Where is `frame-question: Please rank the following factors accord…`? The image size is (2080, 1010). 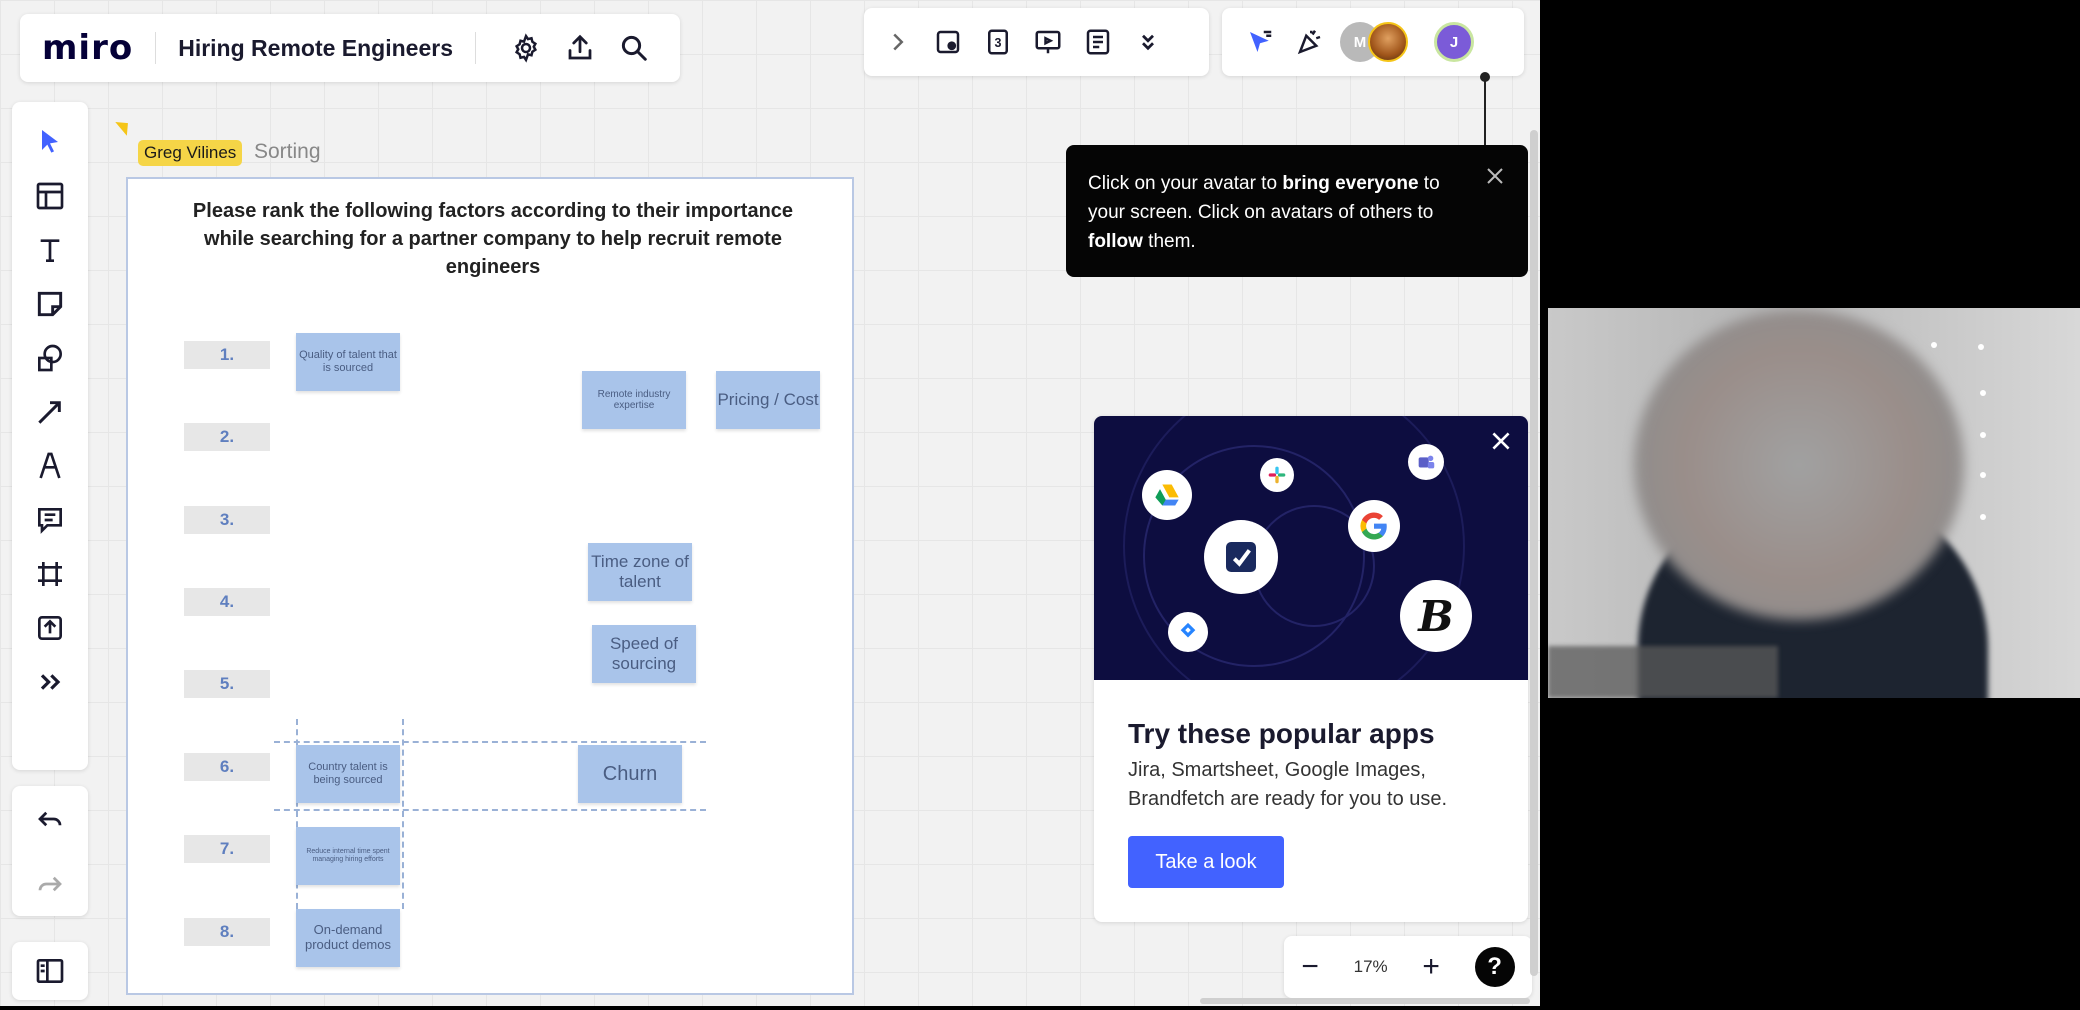 frame-question: Please rank the following factors accord… is located at coordinates (493, 239).